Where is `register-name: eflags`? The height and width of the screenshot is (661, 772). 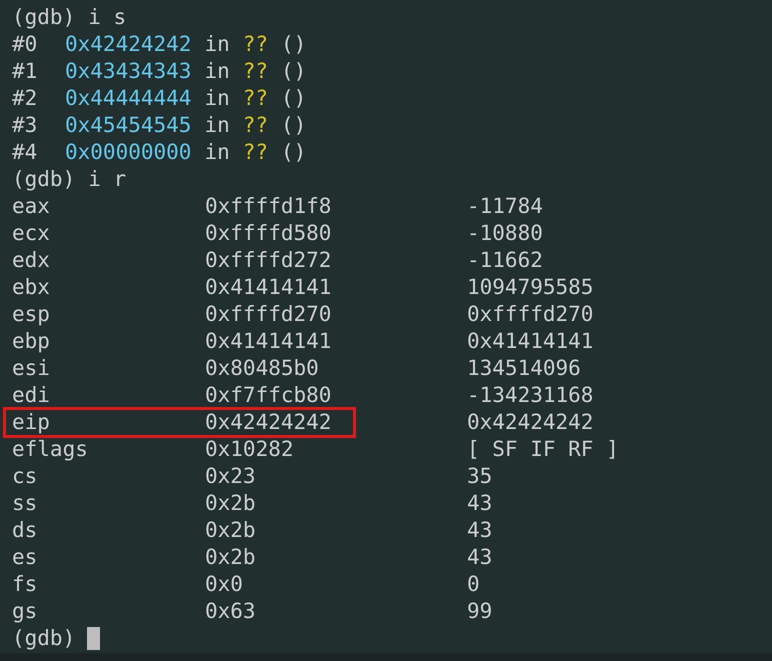
register-name: eflags is located at coordinates (50, 449).